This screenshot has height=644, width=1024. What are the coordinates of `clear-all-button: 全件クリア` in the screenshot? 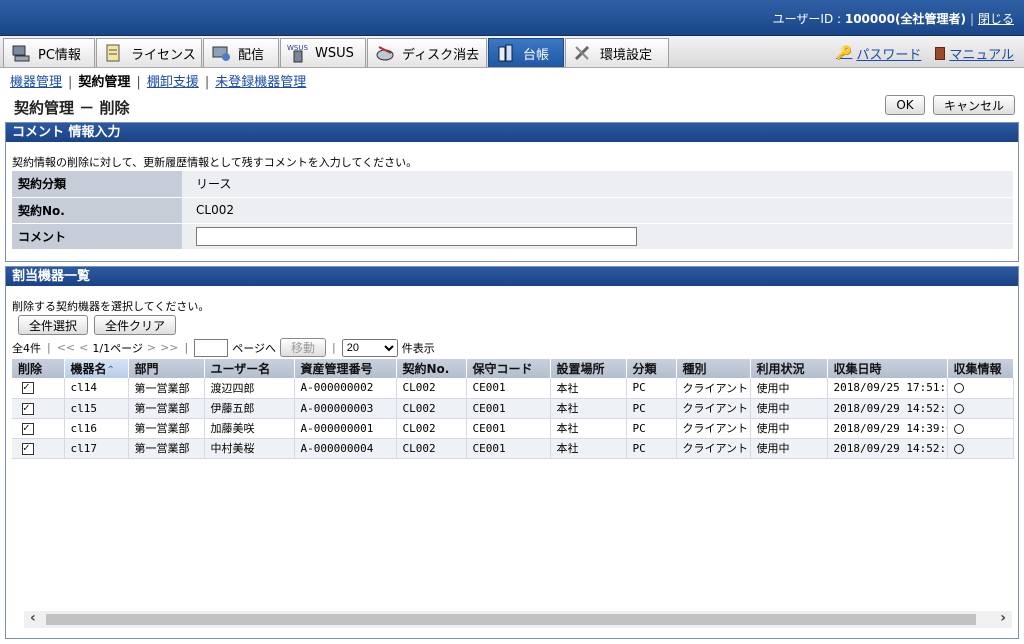 It's located at (135, 325).